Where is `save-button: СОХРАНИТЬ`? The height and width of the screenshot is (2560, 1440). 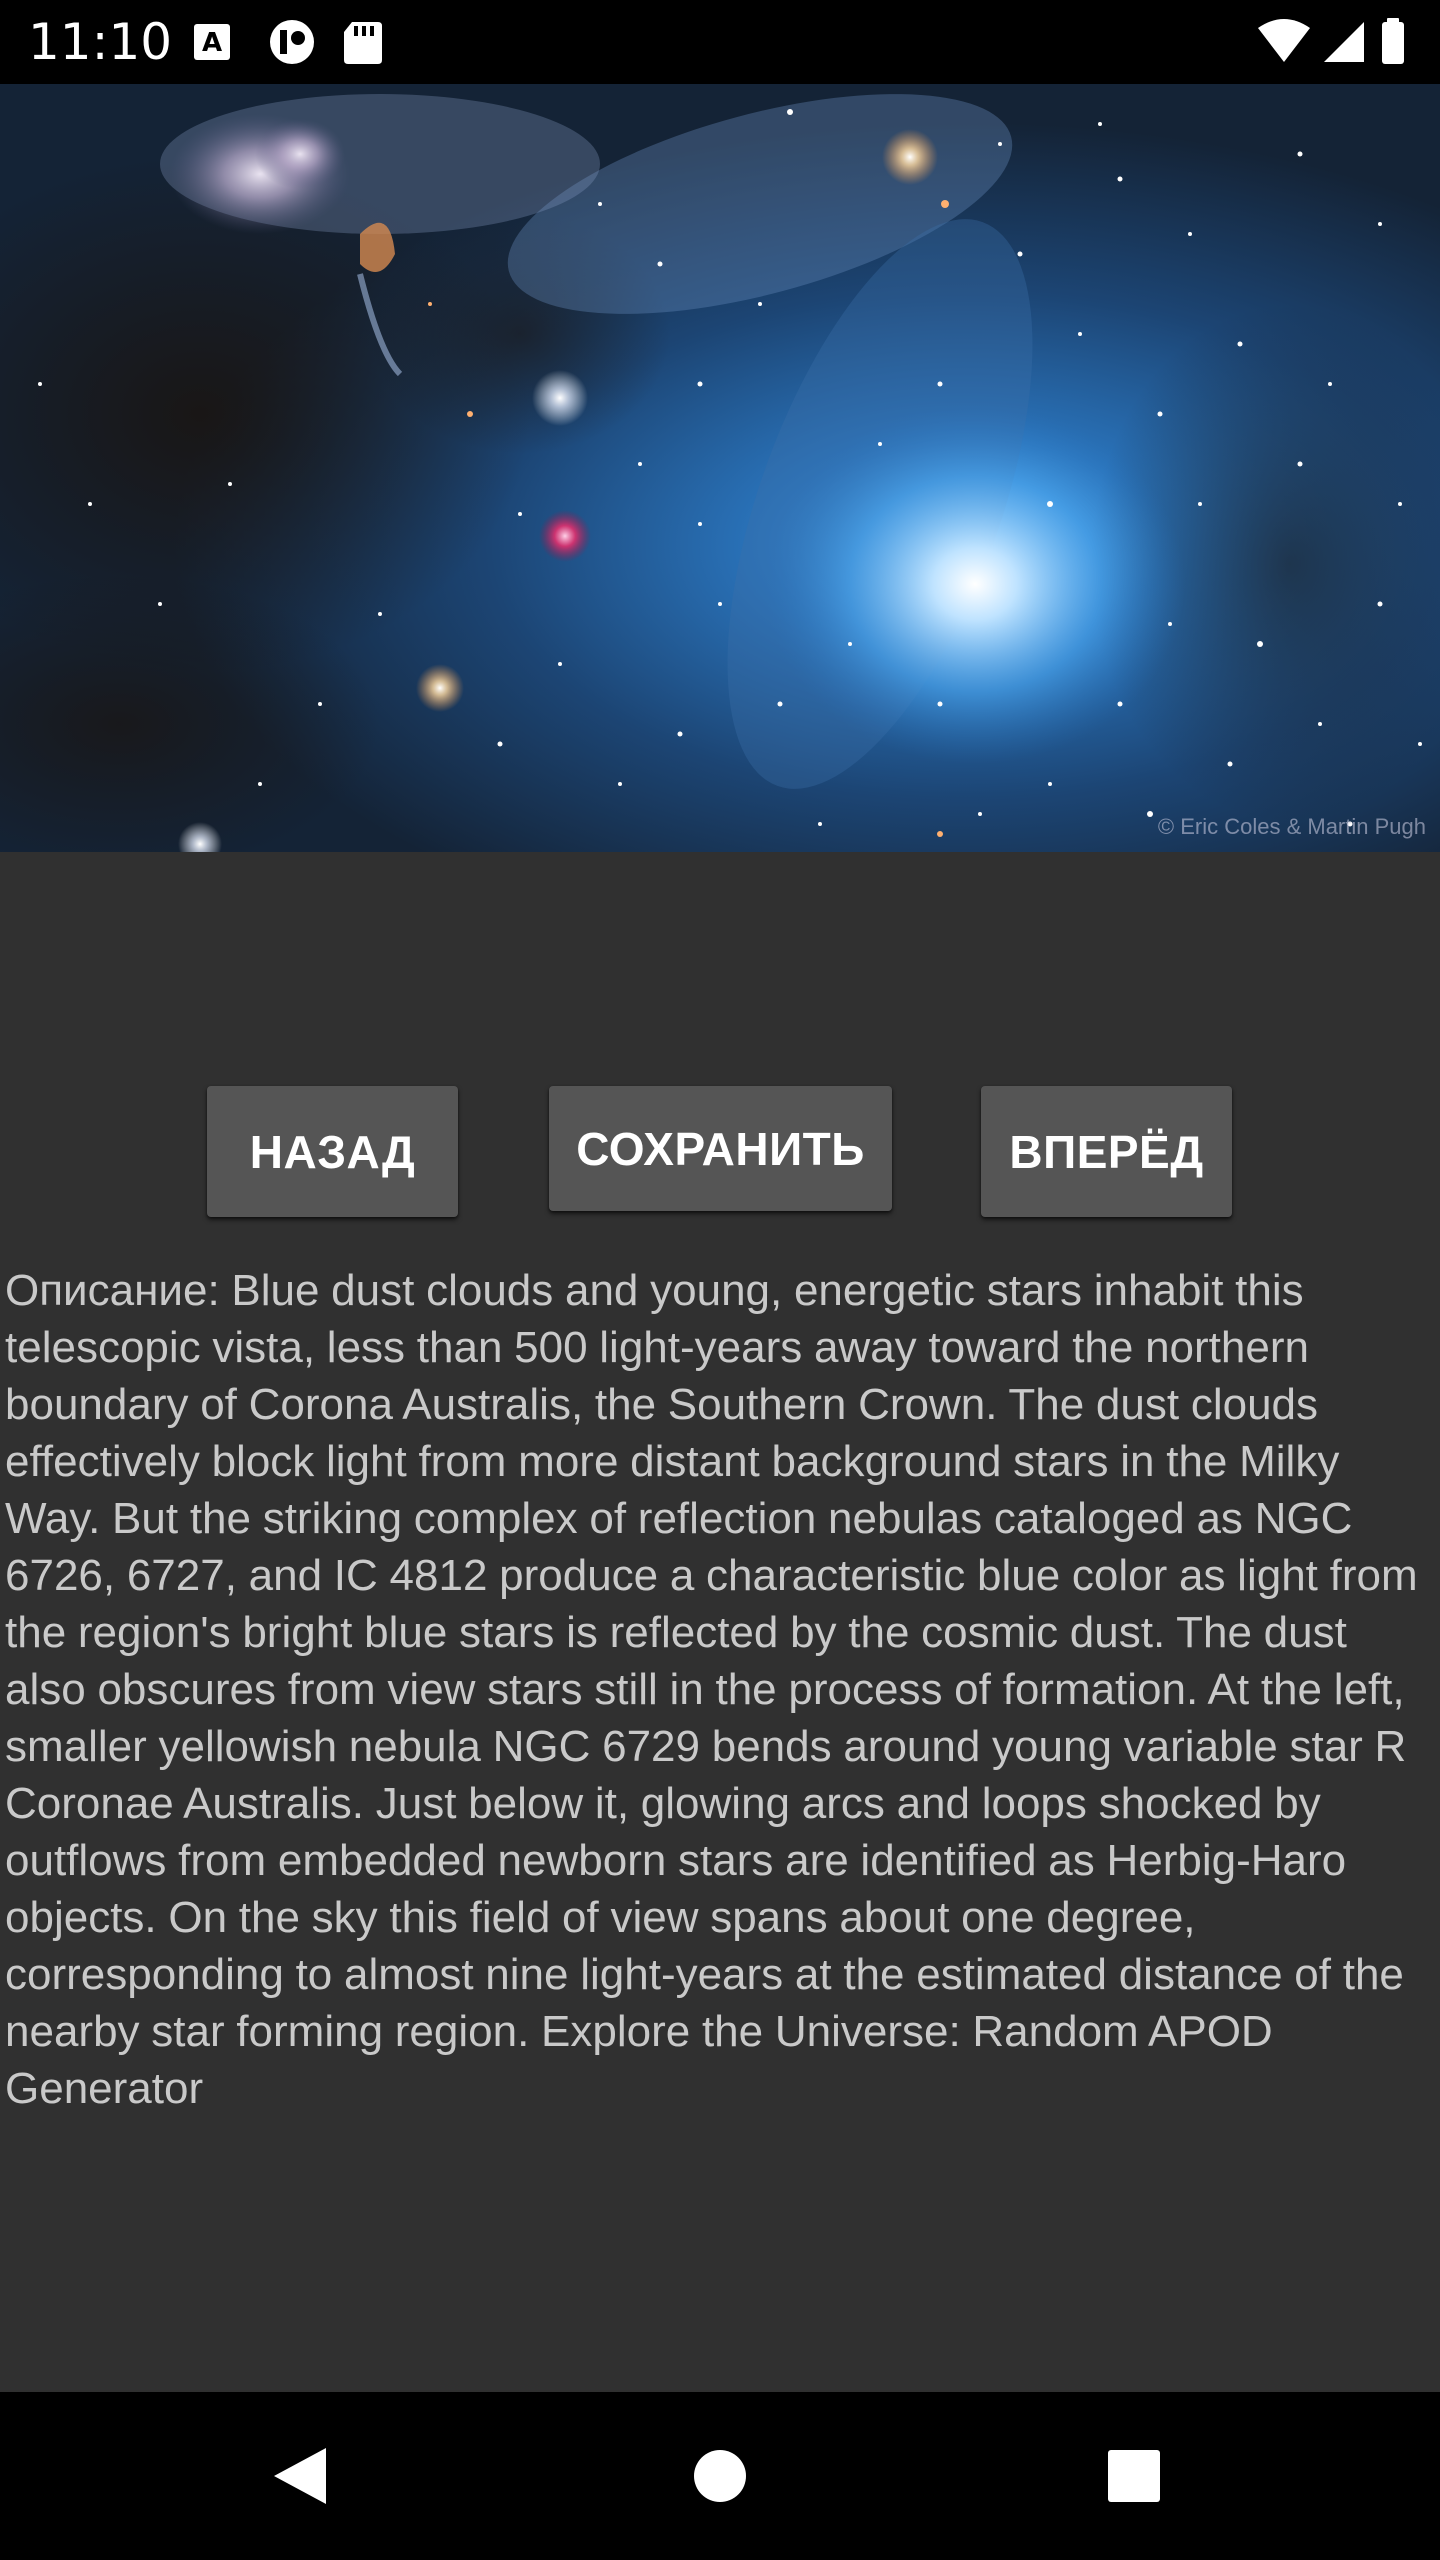 save-button: СОХРАНИТЬ is located at coordinates (720, 1148).